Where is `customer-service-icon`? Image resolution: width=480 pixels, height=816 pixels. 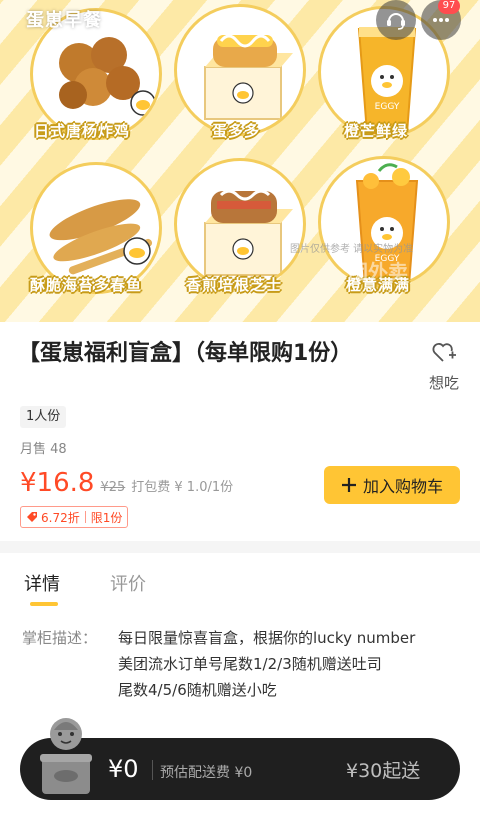 customer-service-icon is located at coordinates (396, 21).